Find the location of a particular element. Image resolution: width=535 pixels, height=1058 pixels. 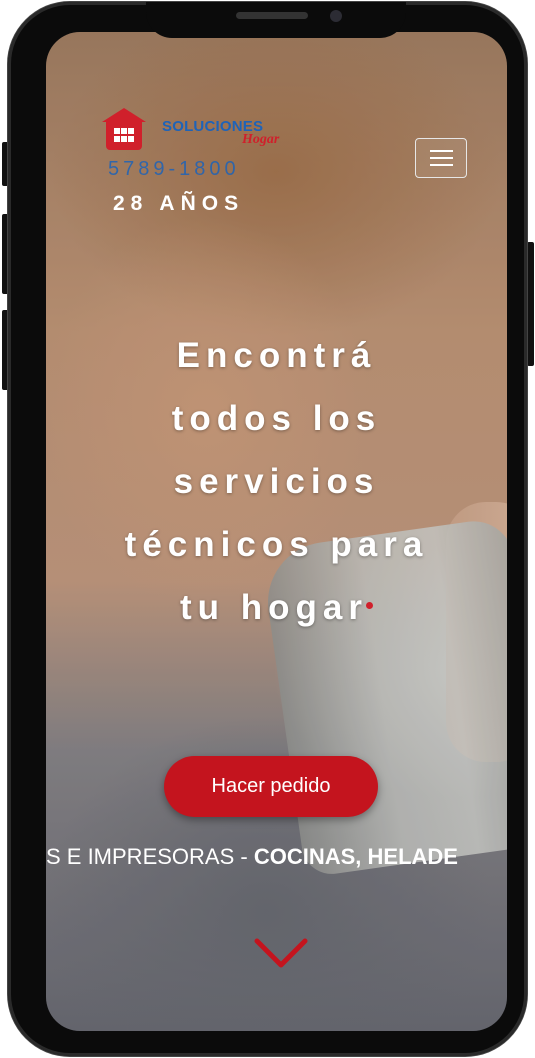

logo-window is located at coordinates (124, 135).